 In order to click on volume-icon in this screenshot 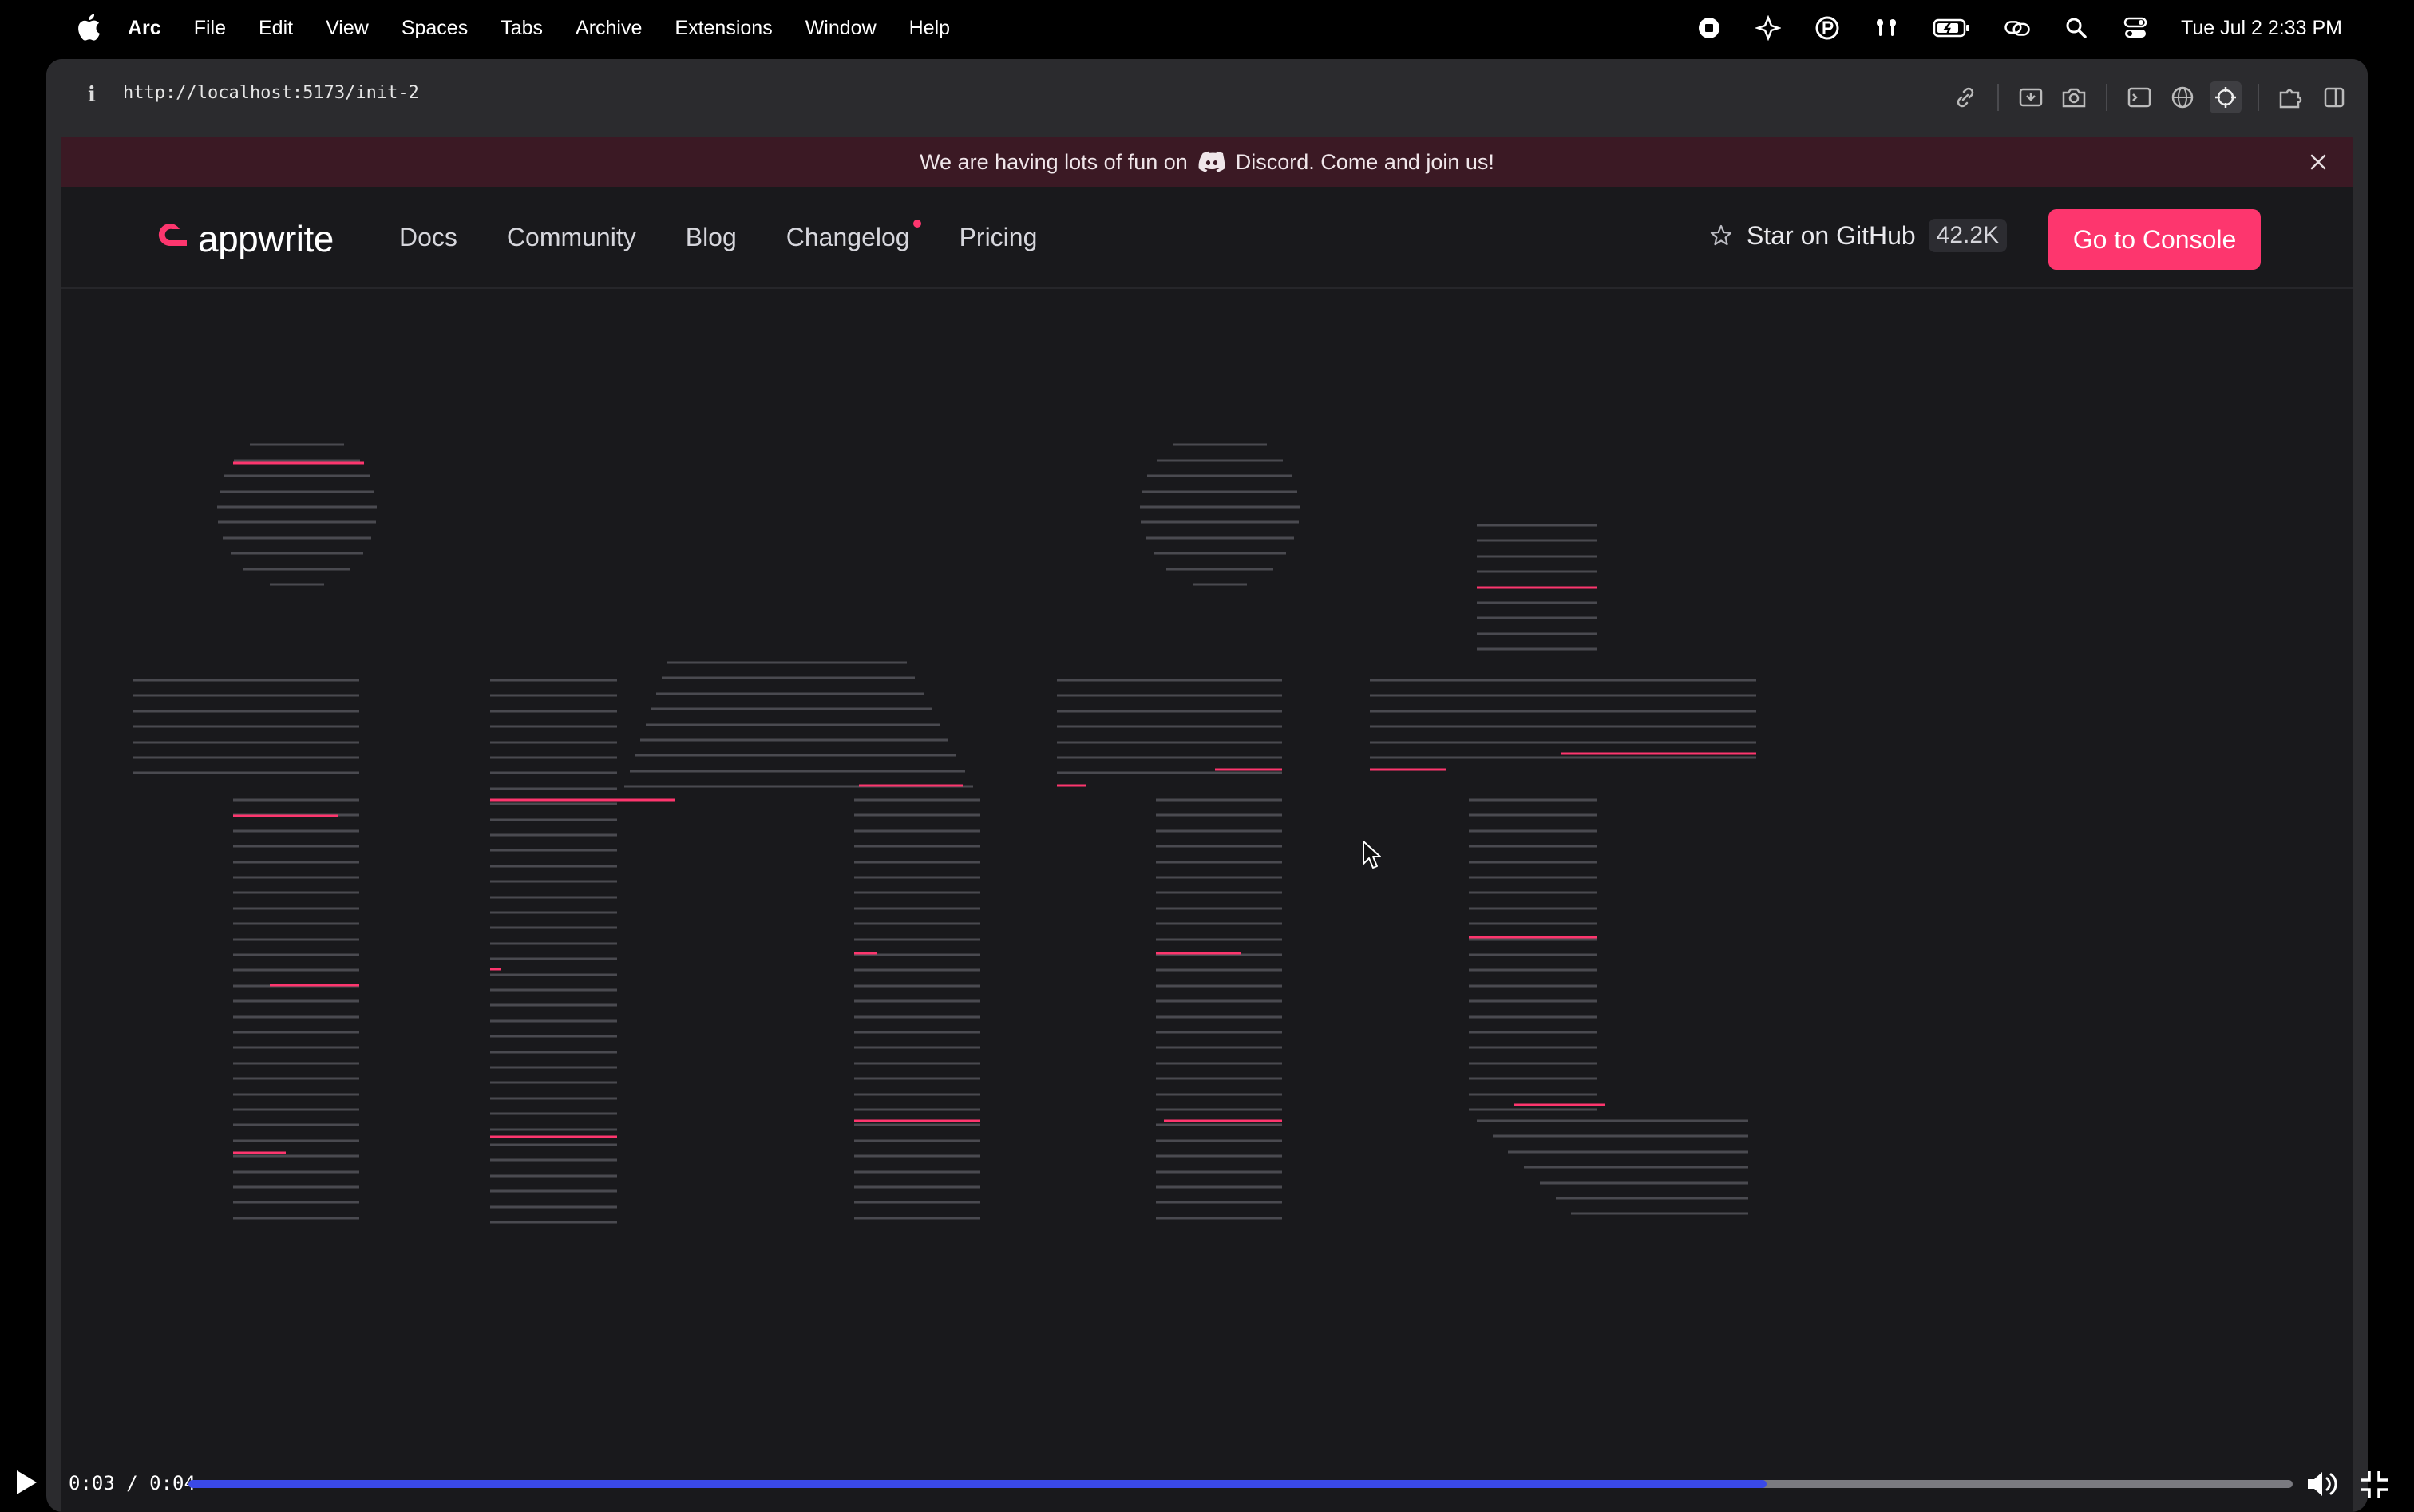, I will do `click(2323, 1484)`.